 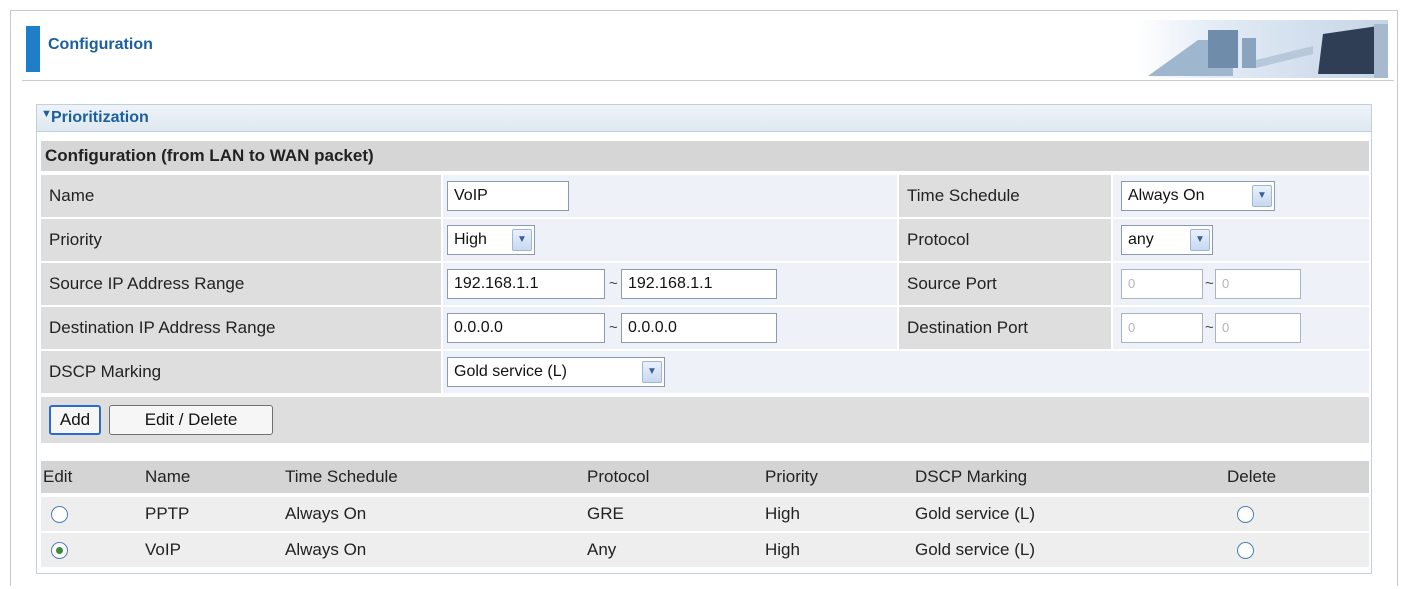 I want to click on button-row: Add Edit / Delete, so click(x=705, y=420).